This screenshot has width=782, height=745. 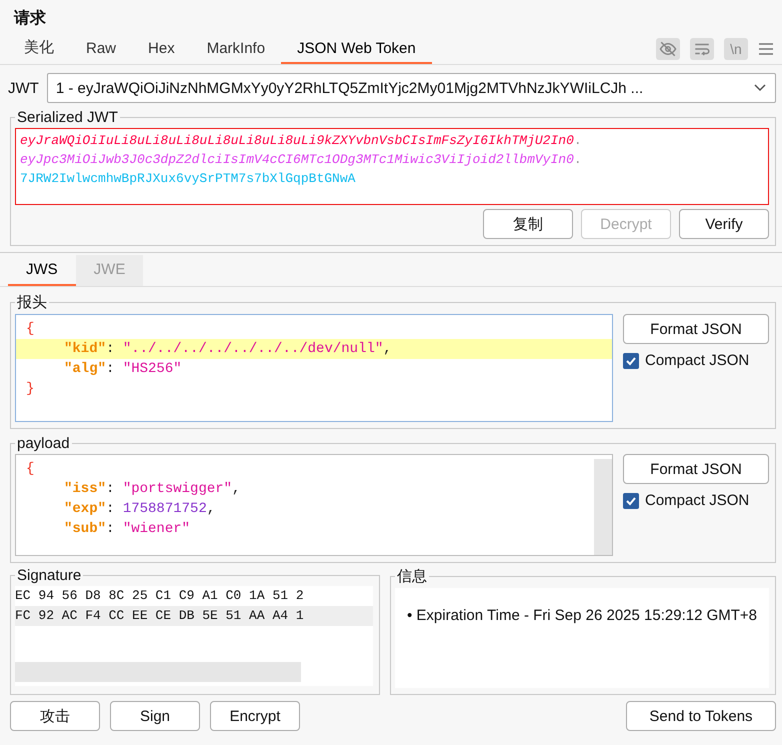 What do you see at coordinates (127, 529) in the screenshot?
I see `code-line: "sub": "wiener"` at bounding box center [127, 529].